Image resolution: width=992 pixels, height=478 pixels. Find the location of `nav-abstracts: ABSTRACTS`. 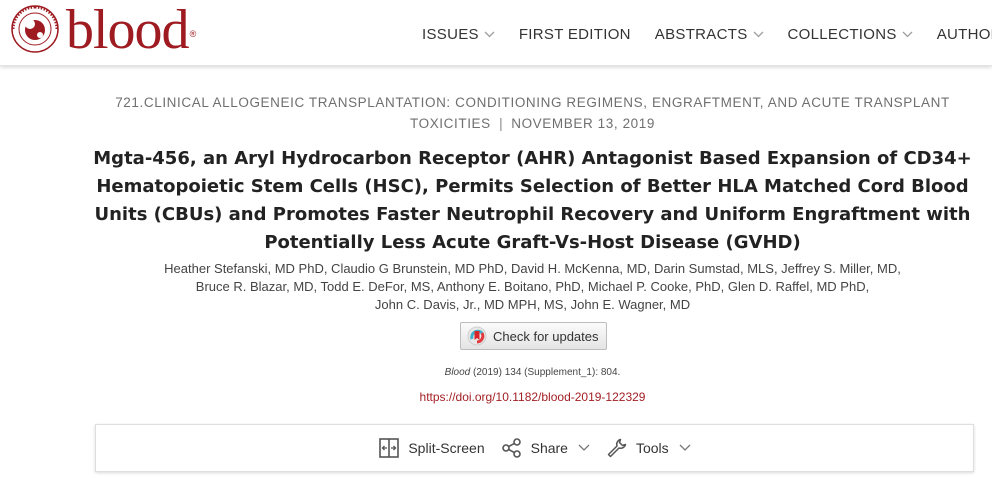

nav-abstracts: ABSTRACTS is located at coordinates (709, 34).